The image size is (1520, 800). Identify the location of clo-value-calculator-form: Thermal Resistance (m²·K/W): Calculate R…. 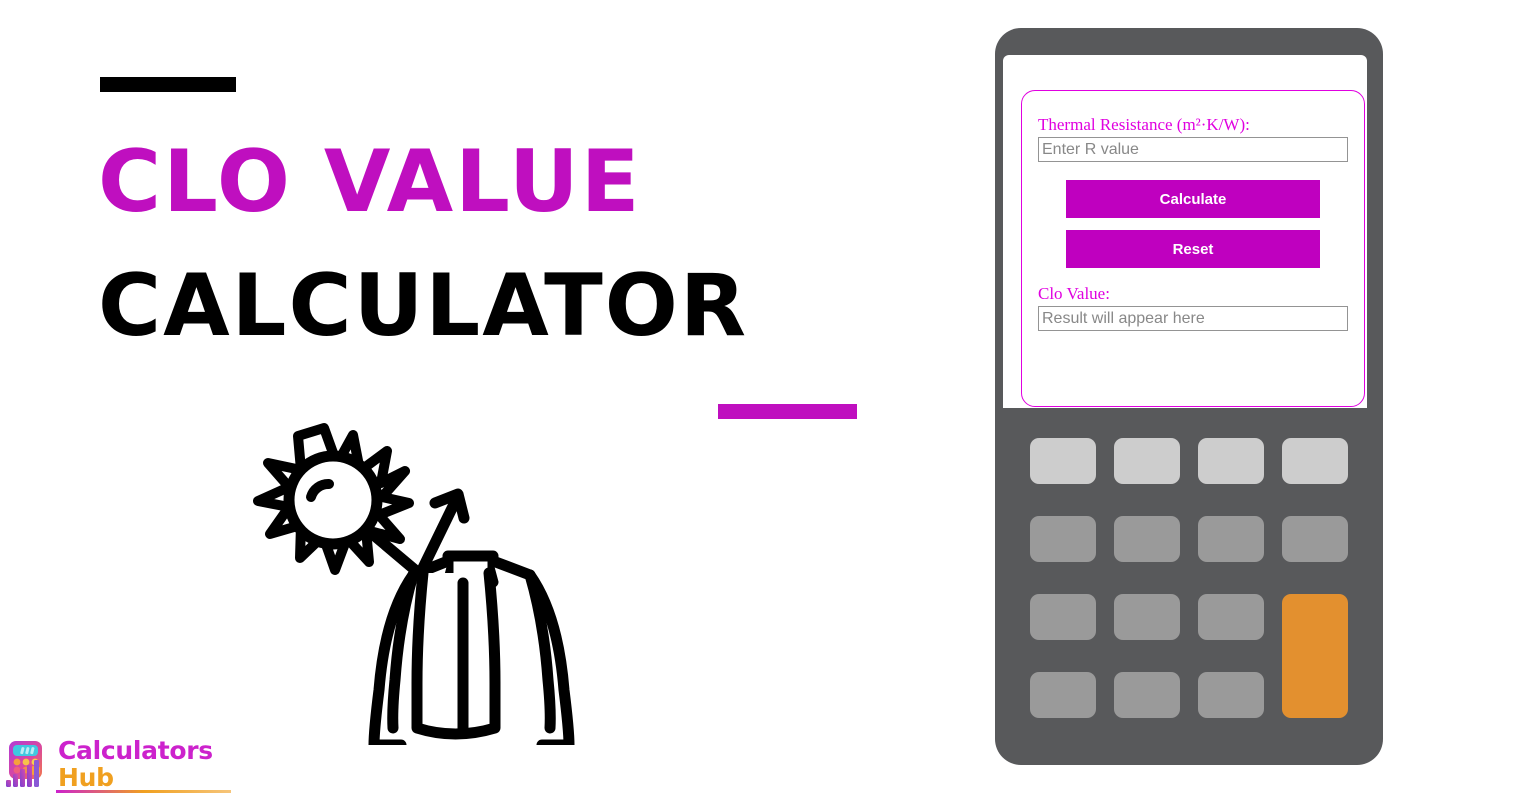
(1193, 248).